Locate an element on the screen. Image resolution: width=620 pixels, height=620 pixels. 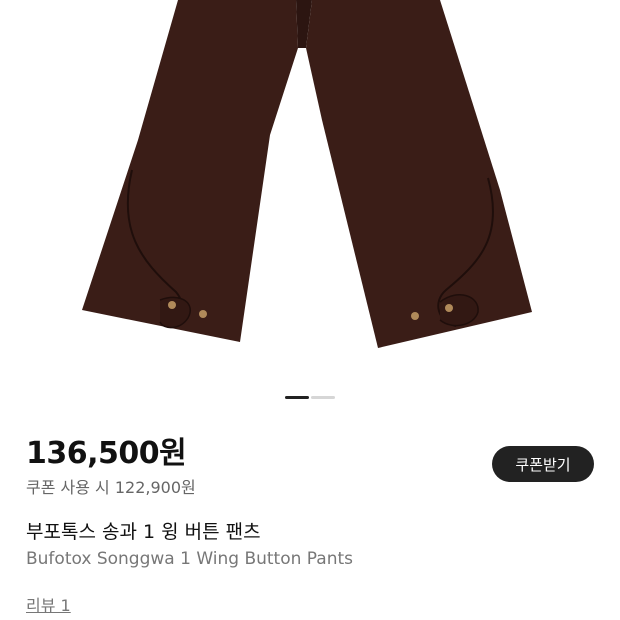
coupon-price-text: 쿠폰 사용 시 122,900원 is located at coordinates (111, 487).